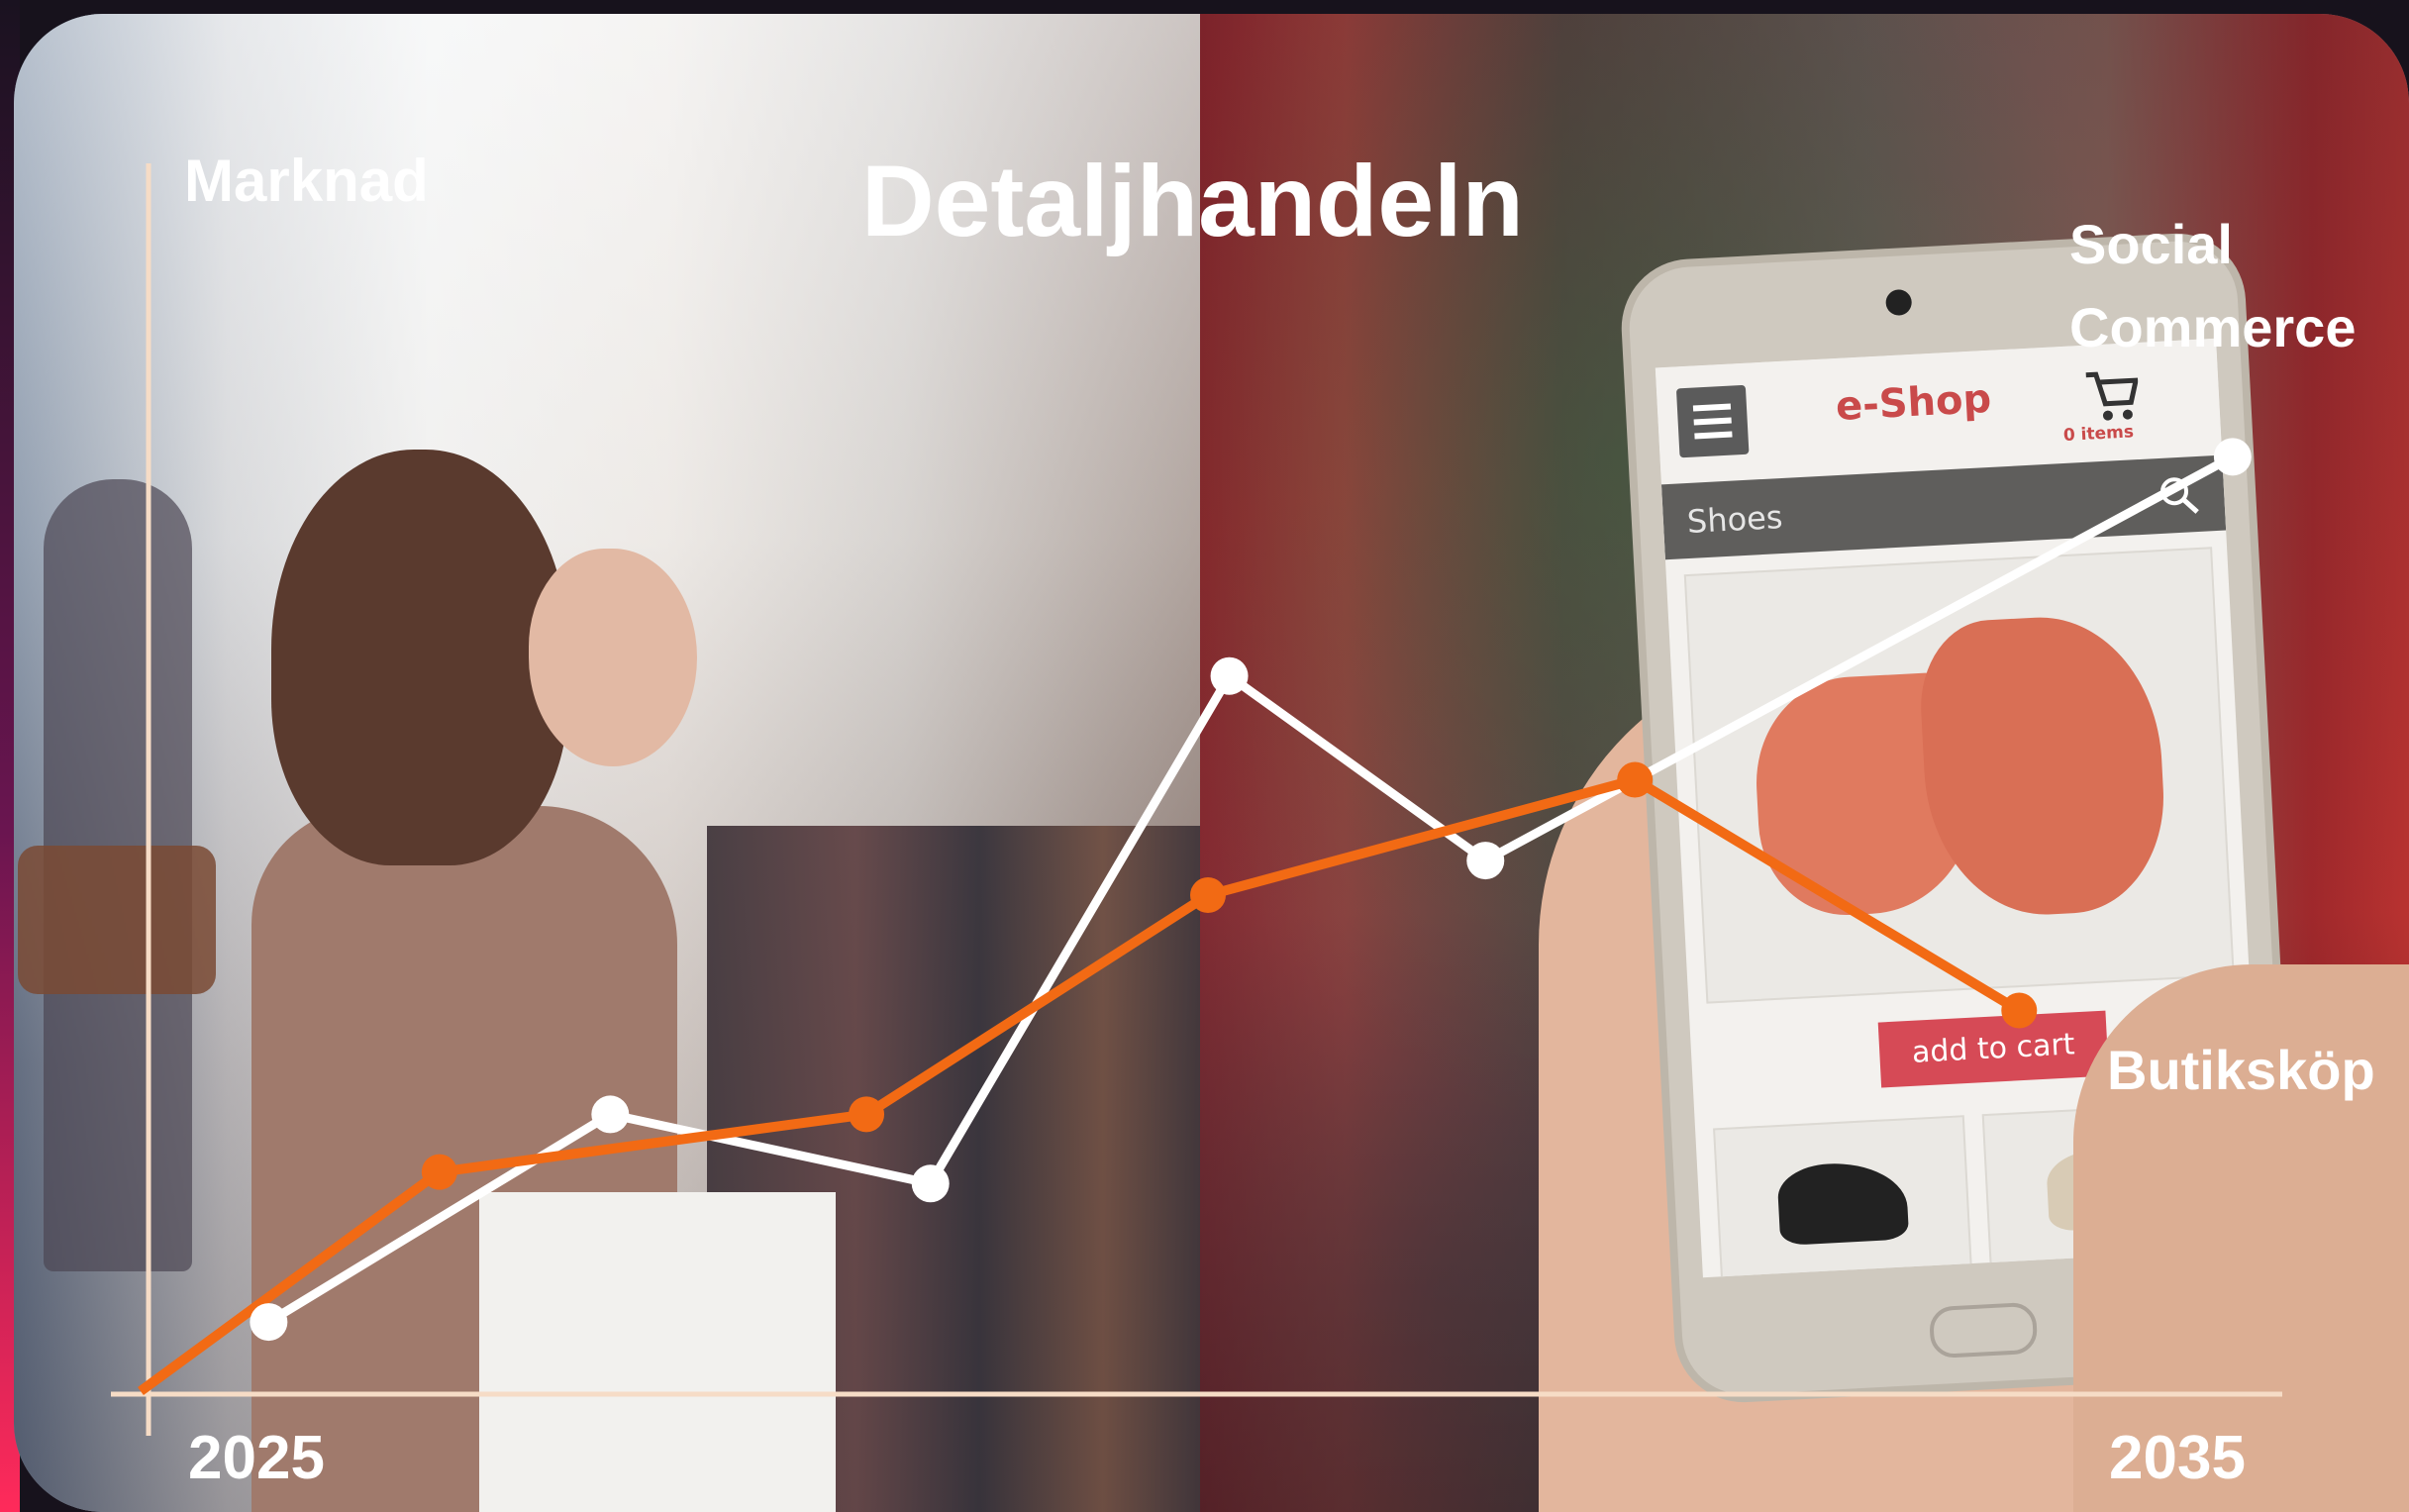 This screenshot has height=1512, width=2409. I want to click on x-tick-label: 2035, so click(2177, 1458).